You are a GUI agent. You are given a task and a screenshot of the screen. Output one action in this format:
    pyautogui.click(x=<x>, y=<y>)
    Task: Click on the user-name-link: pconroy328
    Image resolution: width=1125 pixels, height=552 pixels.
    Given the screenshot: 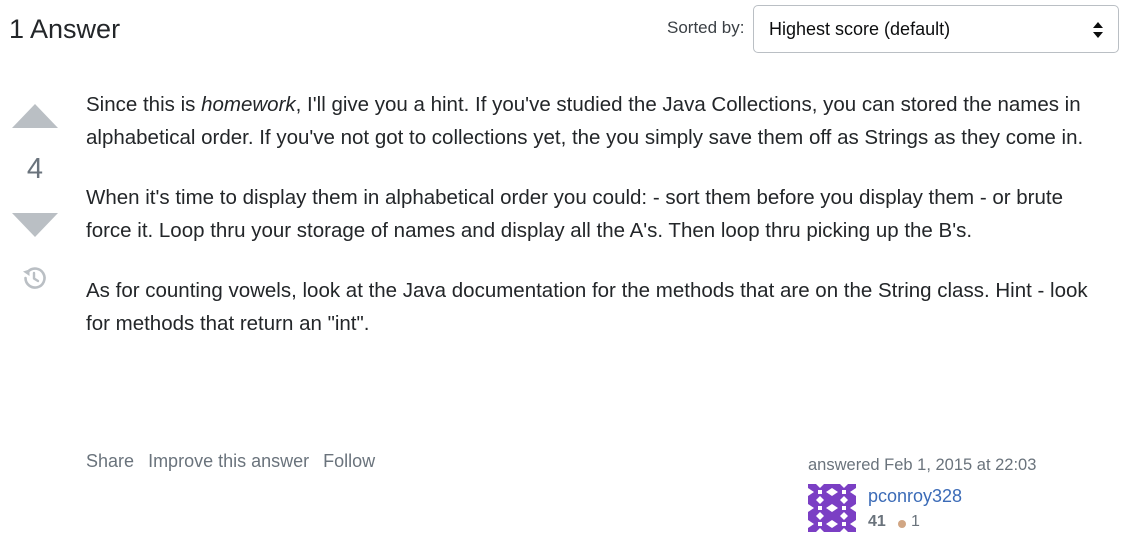 What is the action you would take?
    pyautogui.click(x=915, y=496)
    